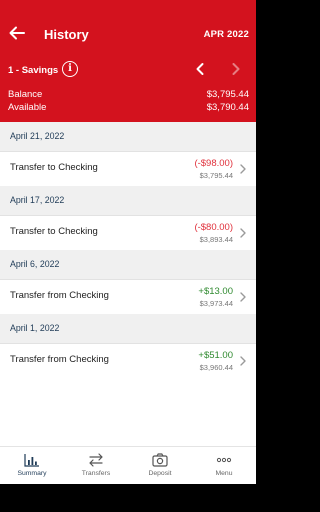 The width and height of the screenshot is (320, 512). What do you see at coordinates (27, 107) in the screenshot?
I see `available-label: Available` at bounding box center [27, 107].